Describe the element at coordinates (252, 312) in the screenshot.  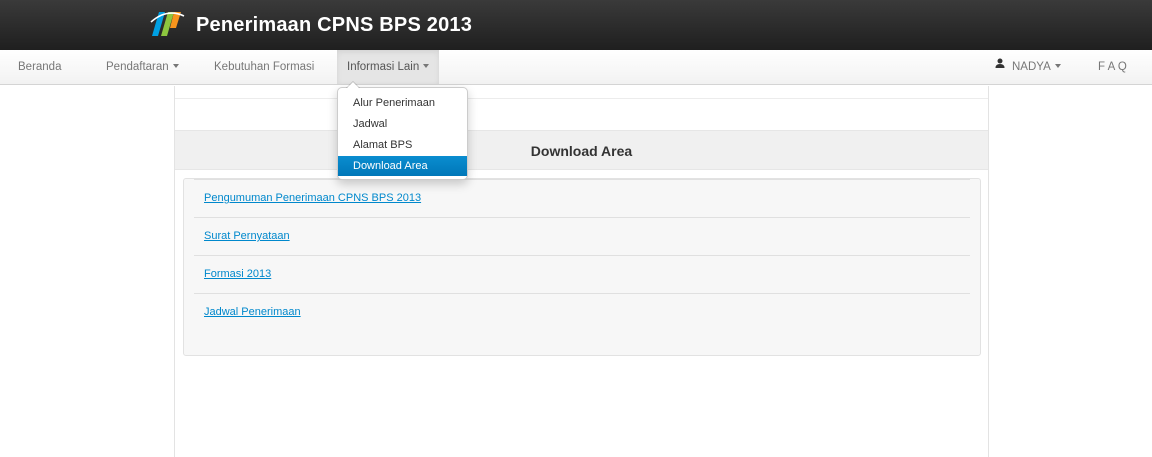
I see `download-link-jadwal: Jadwal Penerimaan` at that location.